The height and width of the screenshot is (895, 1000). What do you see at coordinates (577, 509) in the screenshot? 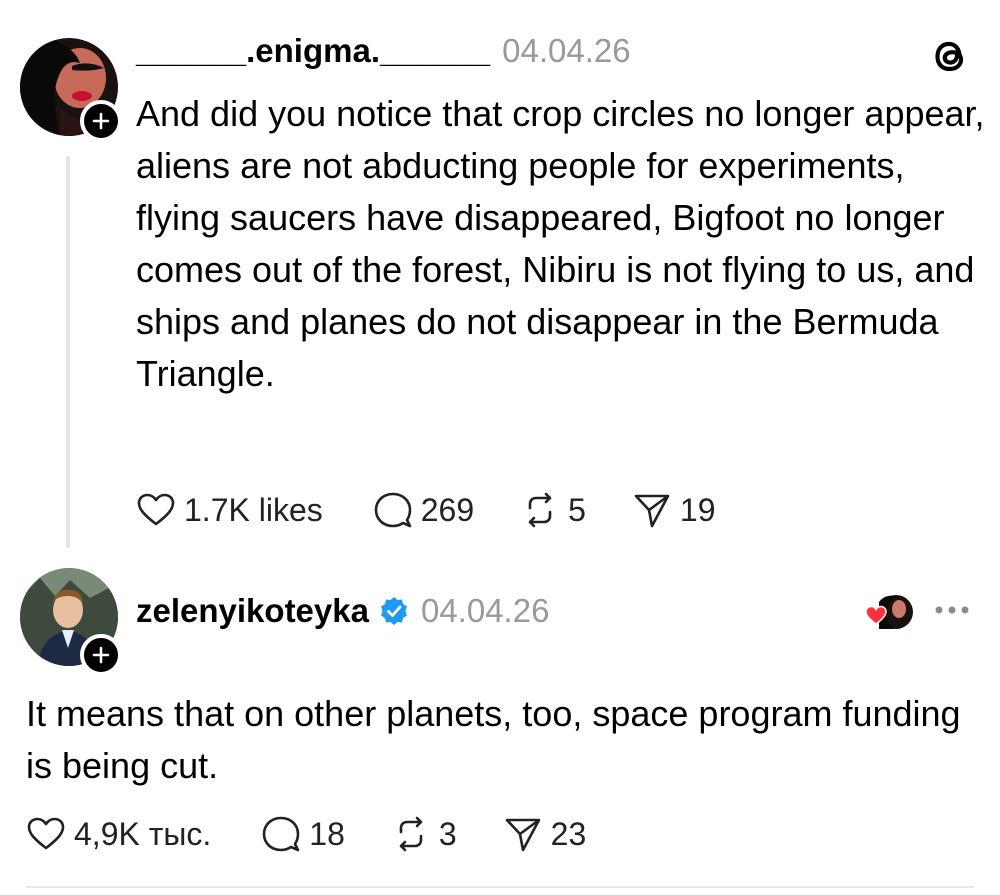
I see `repost-count: 5` at bounding box center [577, 509].